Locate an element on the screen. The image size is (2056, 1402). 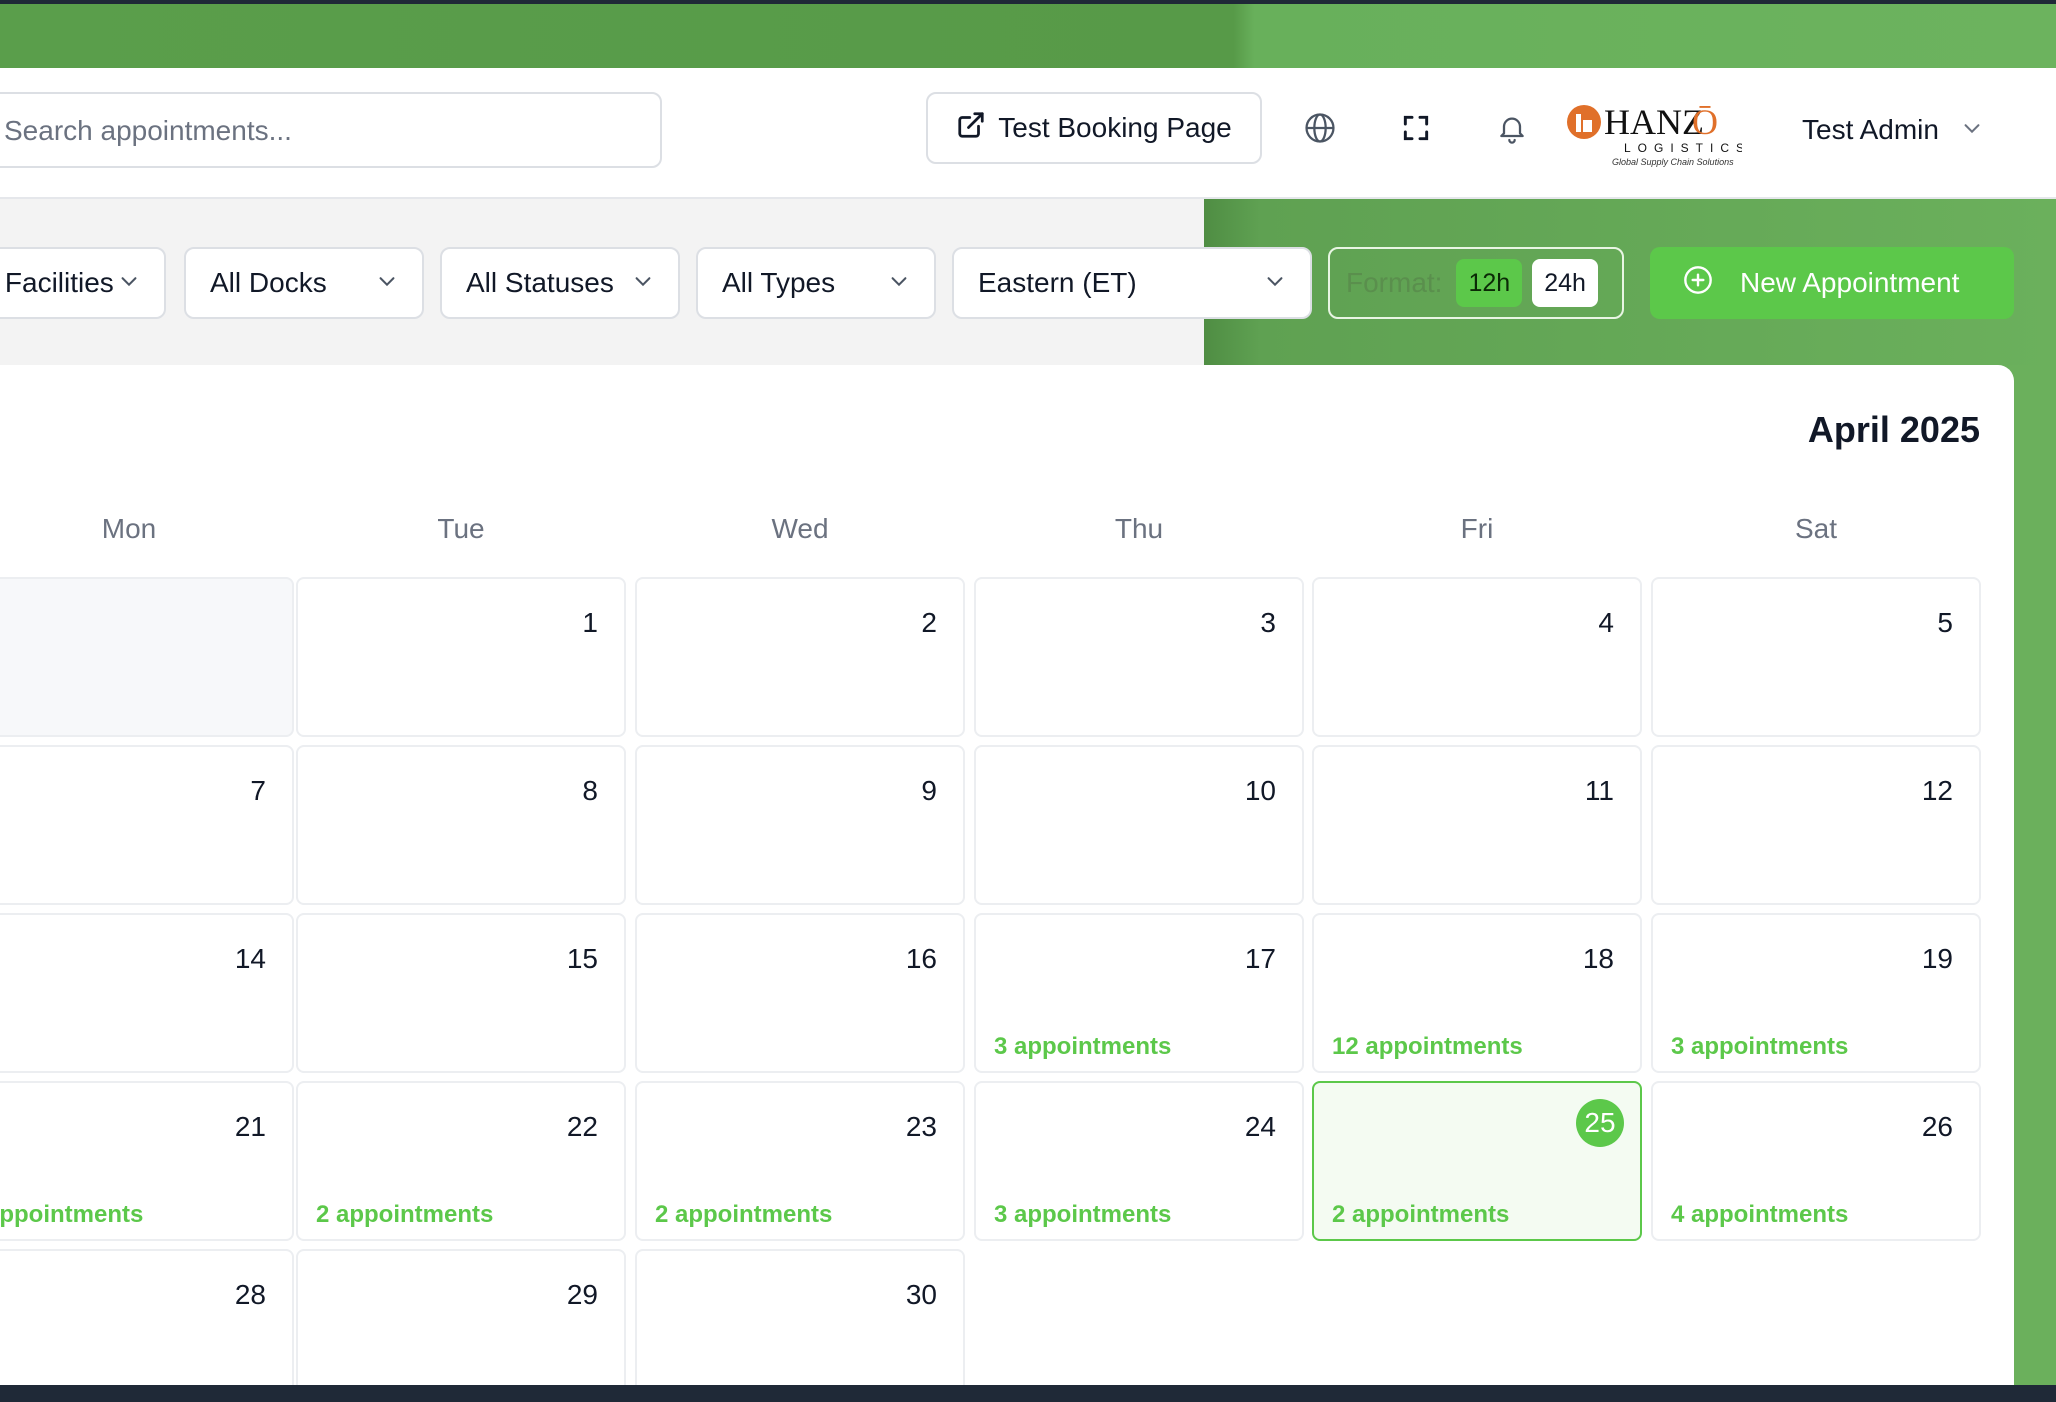
calendar-day: 12 is located at coordinates (1816, 825).